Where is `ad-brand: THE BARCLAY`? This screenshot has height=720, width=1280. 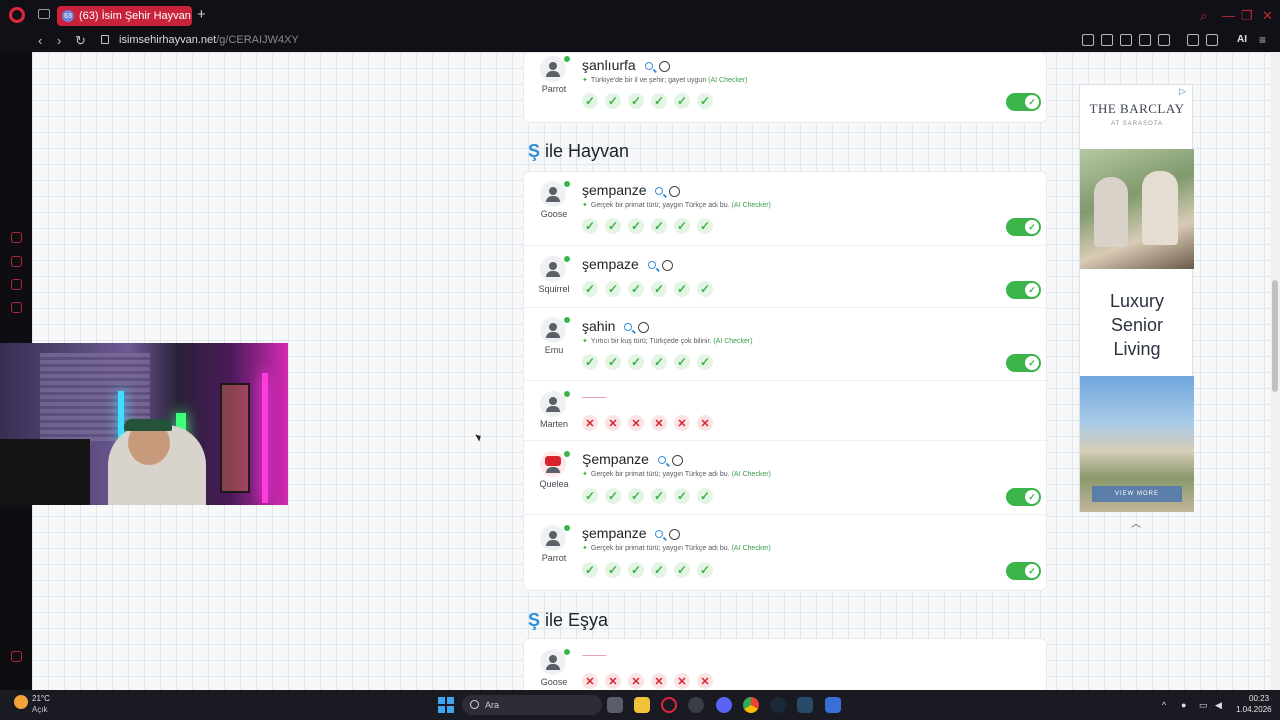
ad-brand: THE BARCLAY is located at coordinates (1137, 108).